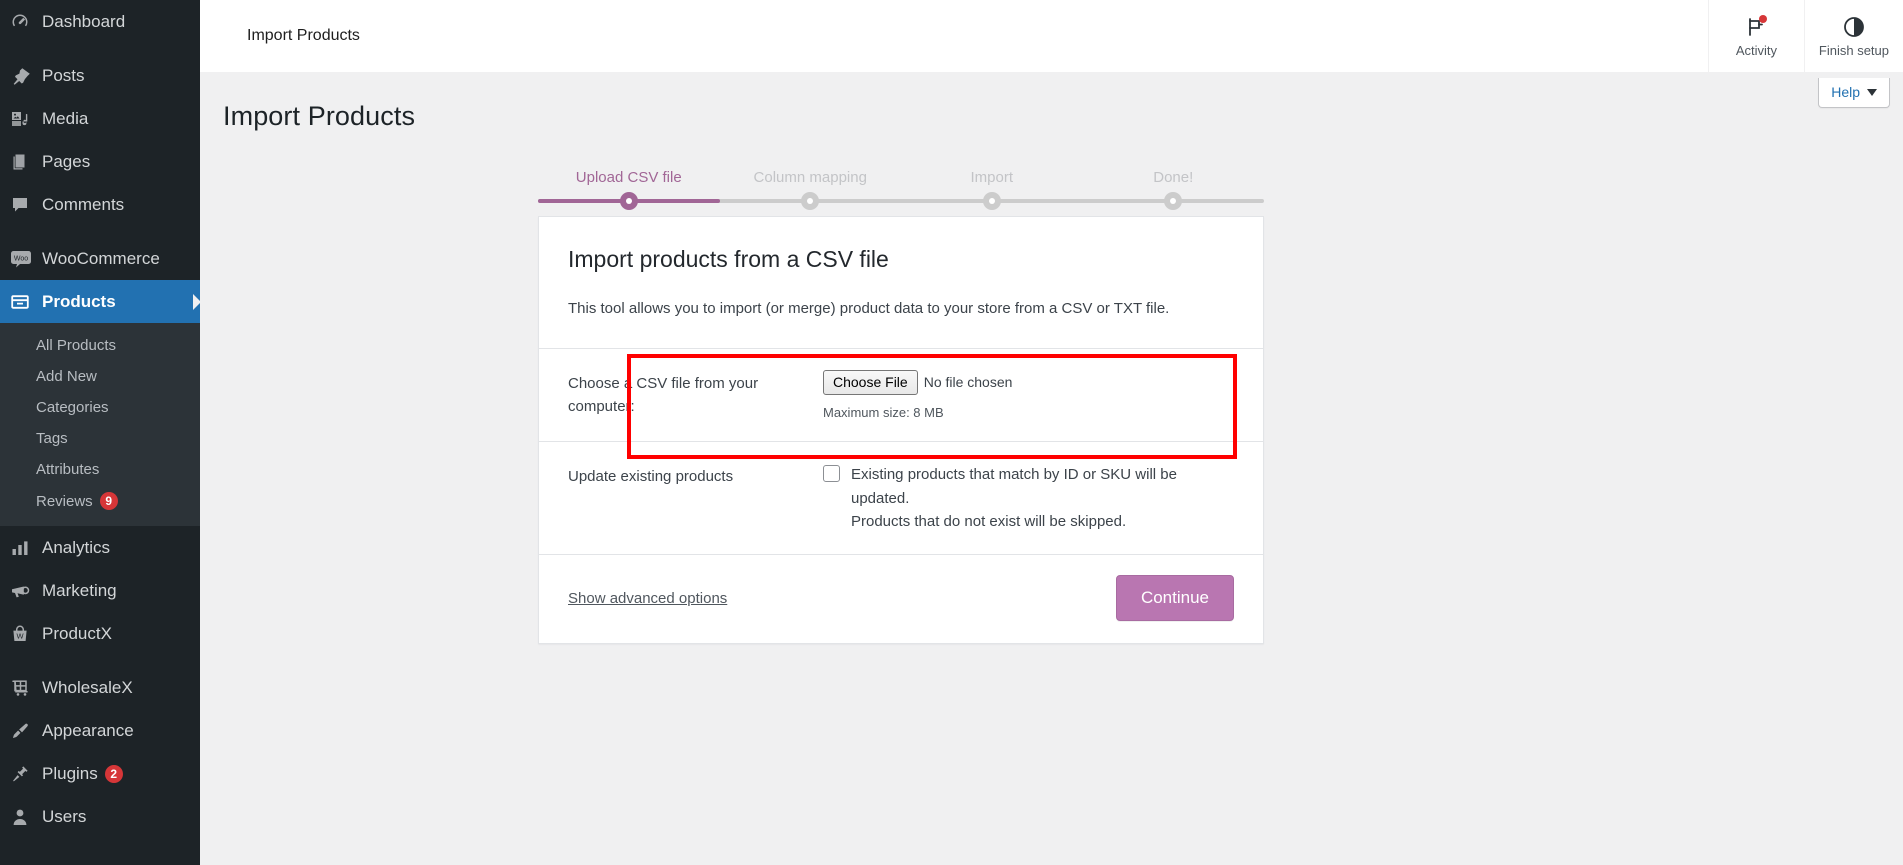  What do you see at coordinates (26, 548) in the screenshot?
I see `analytics-icon` at bounding box center [26, 548].